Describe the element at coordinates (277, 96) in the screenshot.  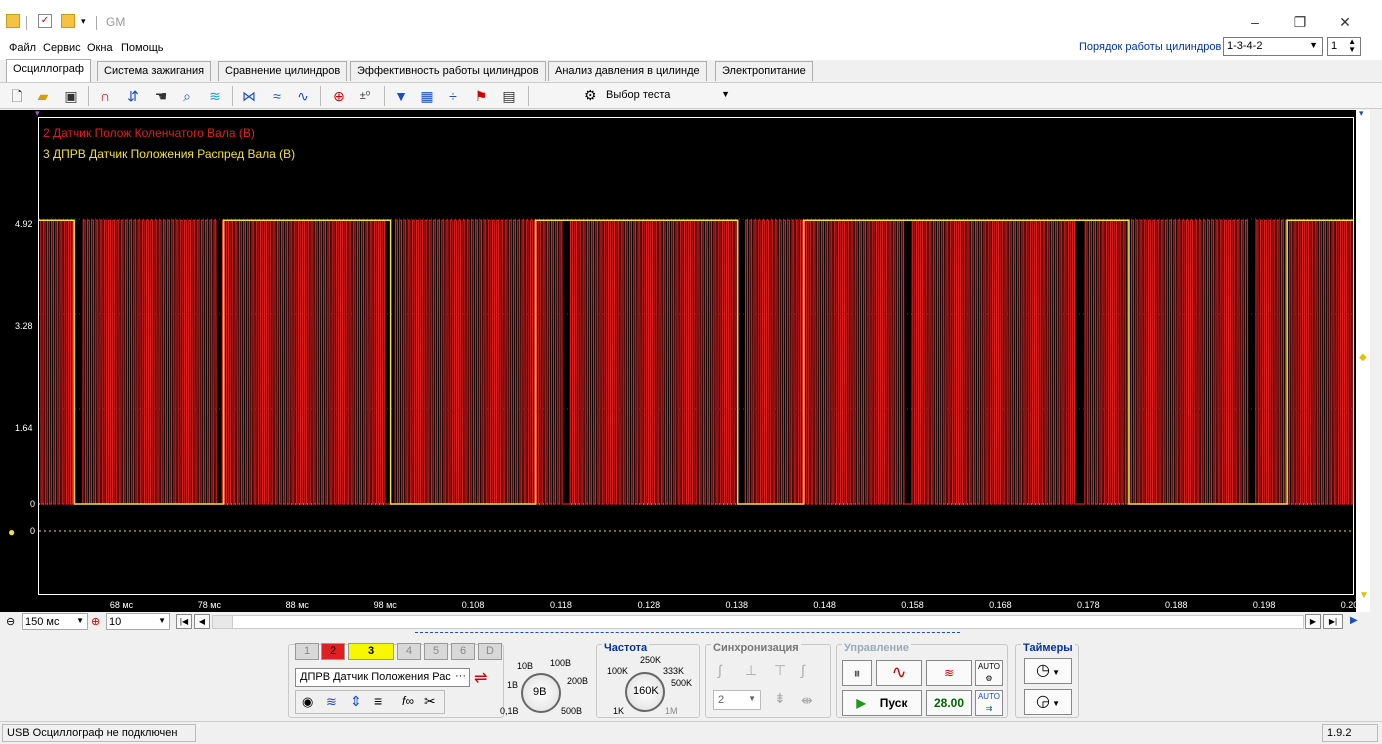
I see `waveform-stack-icon: ≈` at that location.